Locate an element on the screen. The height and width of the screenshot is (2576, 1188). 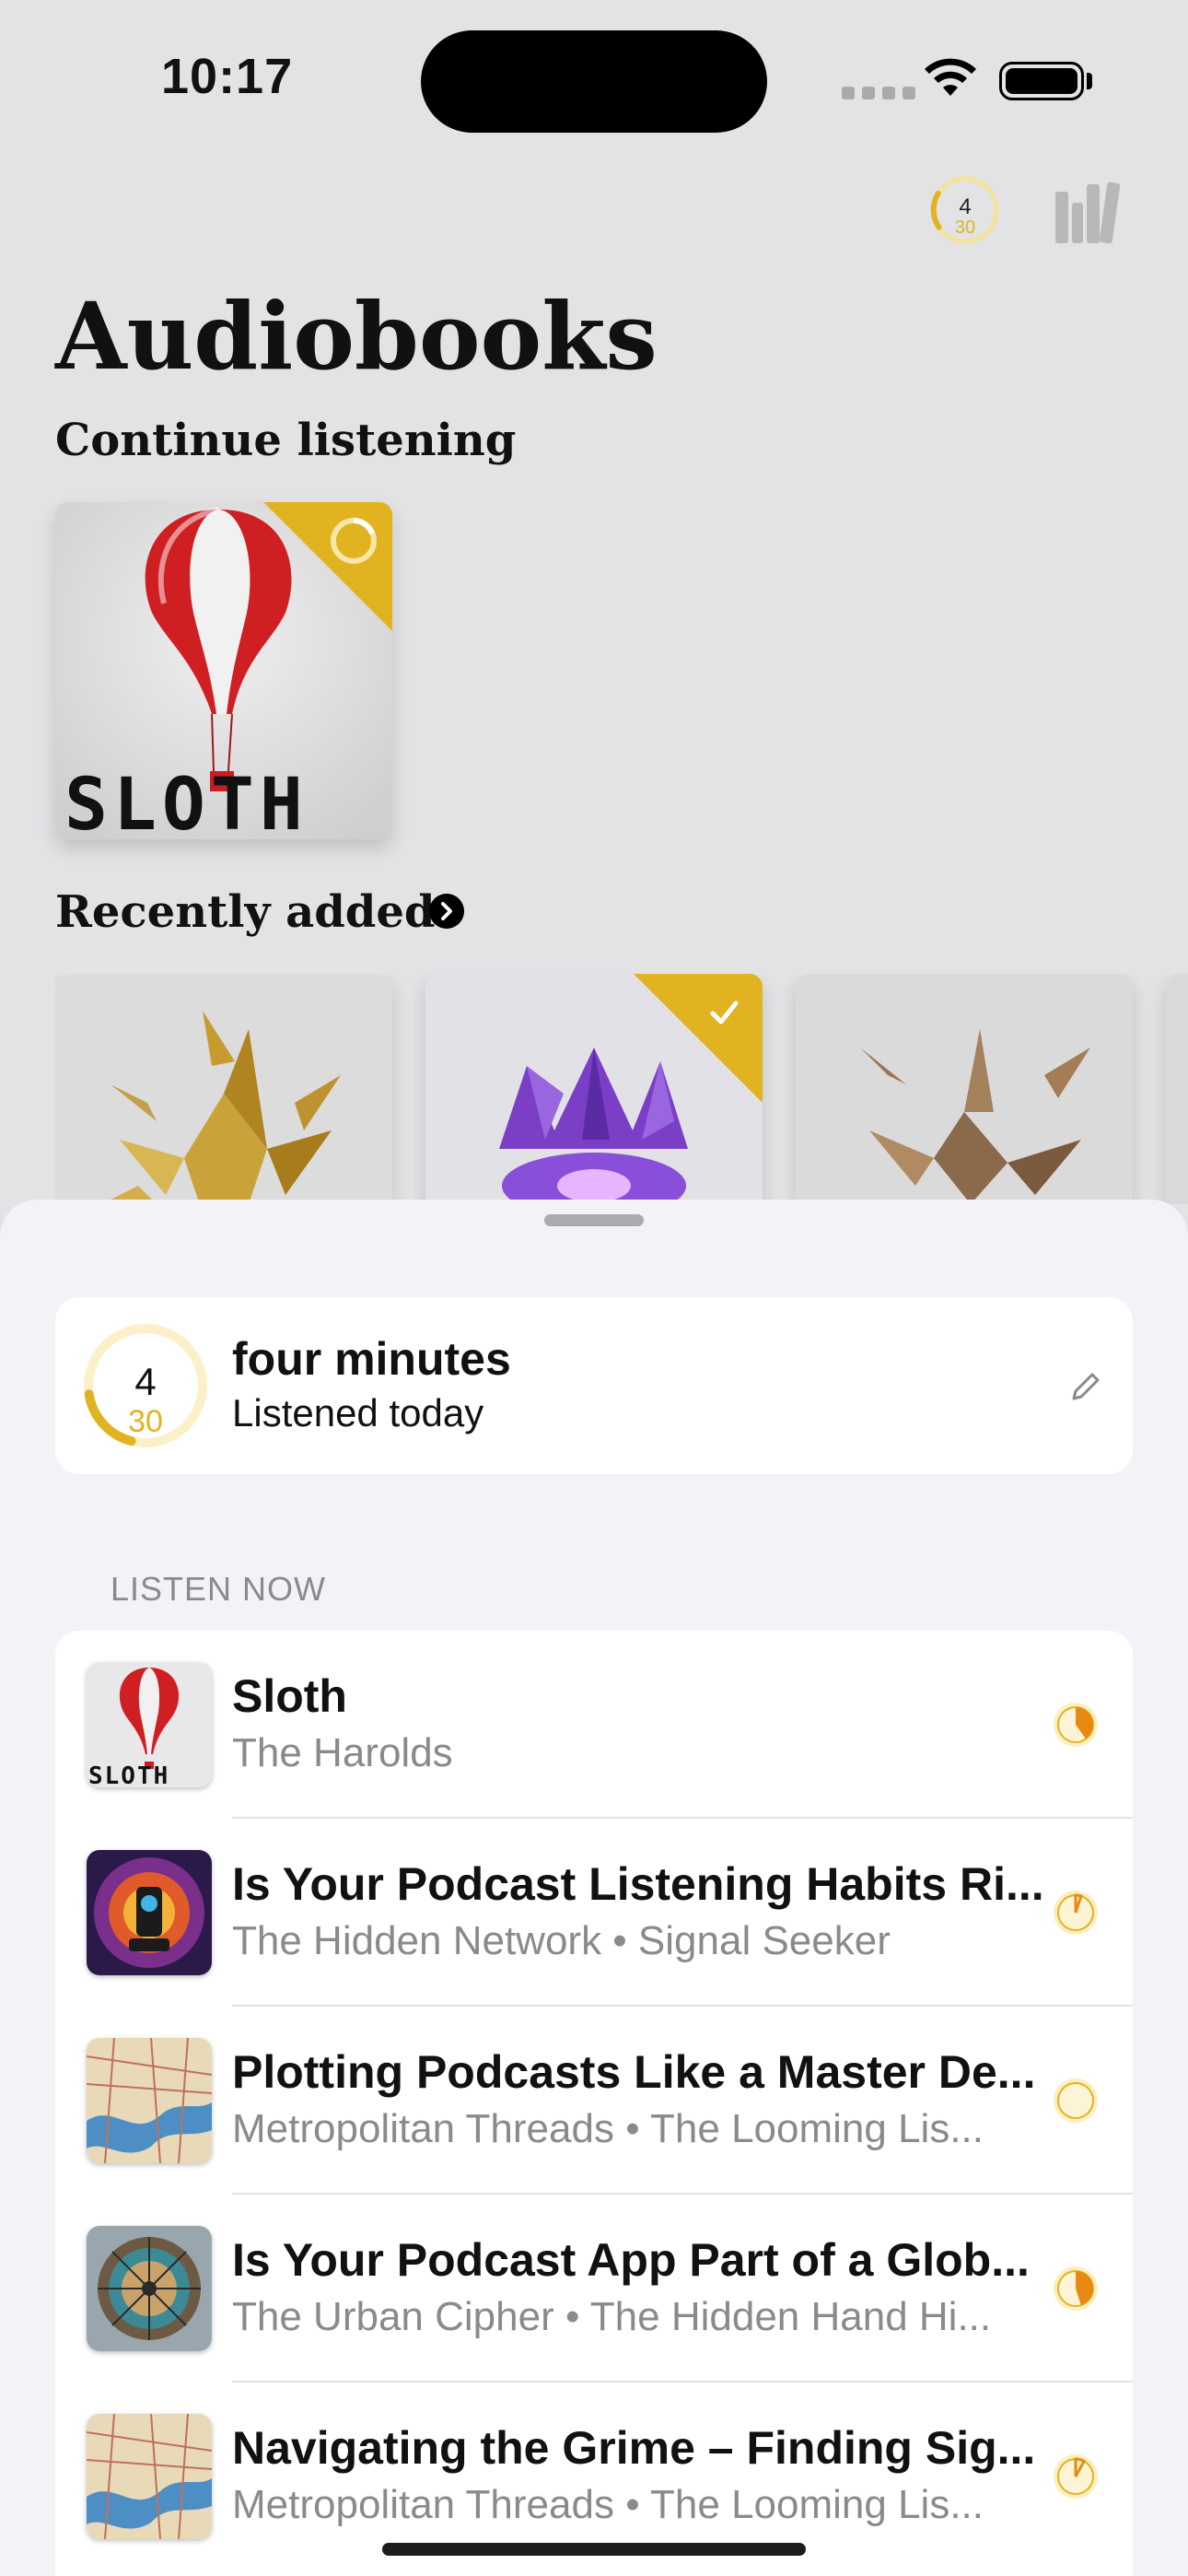
sloth-text-art: SLOTH is located at coordinates (186, 801).